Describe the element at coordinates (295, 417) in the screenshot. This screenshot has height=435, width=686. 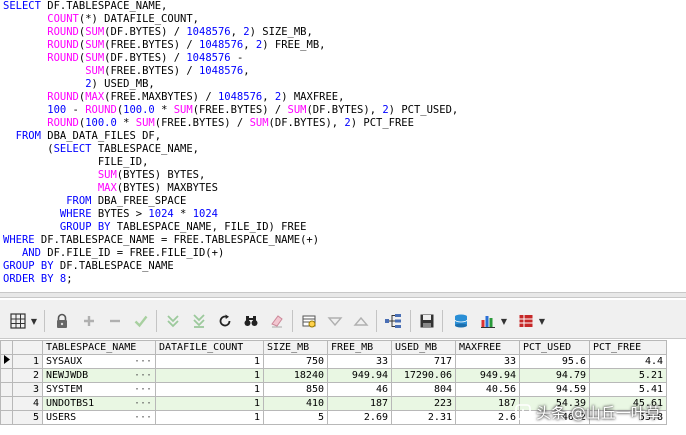
I see `table-cell: 5` at that location.